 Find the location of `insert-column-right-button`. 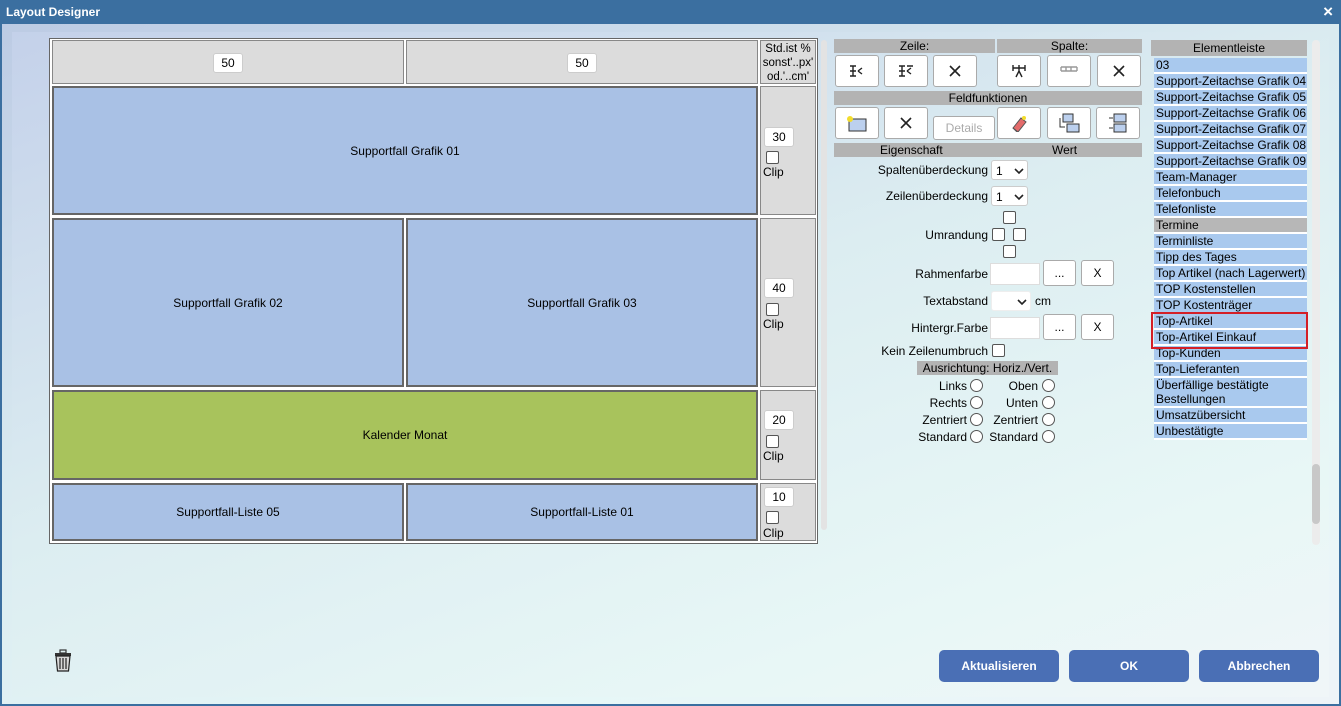

insert-column-right-button is located at coordinates (1069, 71).